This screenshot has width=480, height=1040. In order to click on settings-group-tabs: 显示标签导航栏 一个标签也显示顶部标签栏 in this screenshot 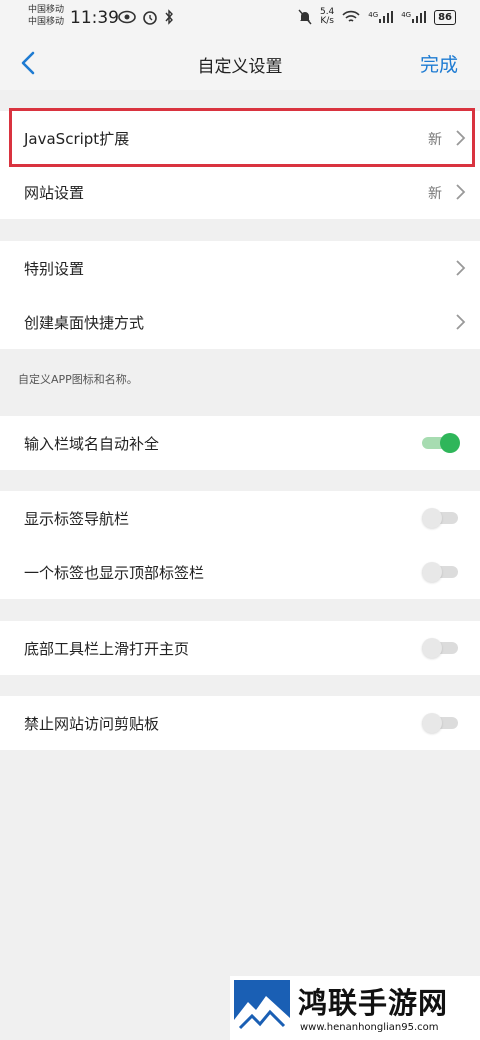, I will do `click(240, 545)`.